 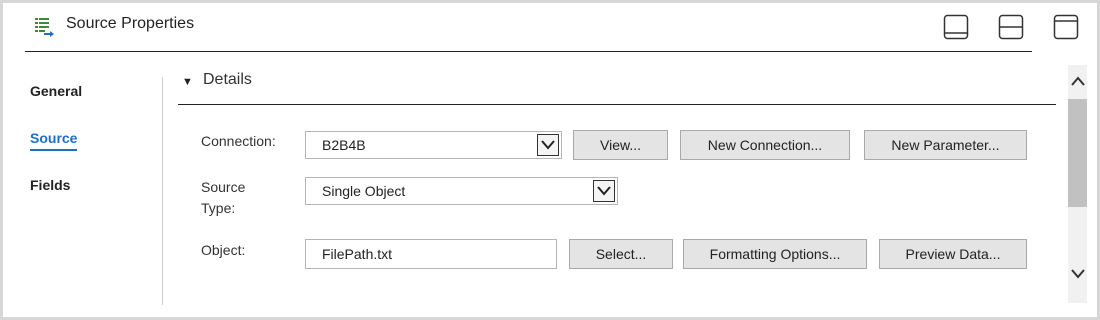 What do you see at coordinates (187, 82) in the screenshot?
I see `caret-down-icon: ▼` at bounding box center [187, 82].